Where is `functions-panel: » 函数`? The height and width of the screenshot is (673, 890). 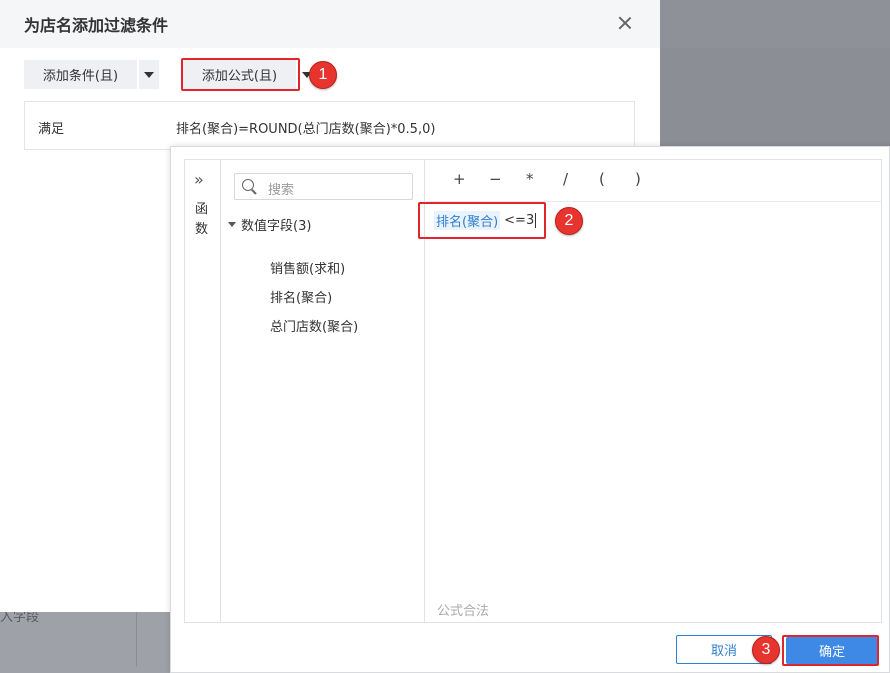
functions-panel: » 函数 is located at coordinates (203, 391).